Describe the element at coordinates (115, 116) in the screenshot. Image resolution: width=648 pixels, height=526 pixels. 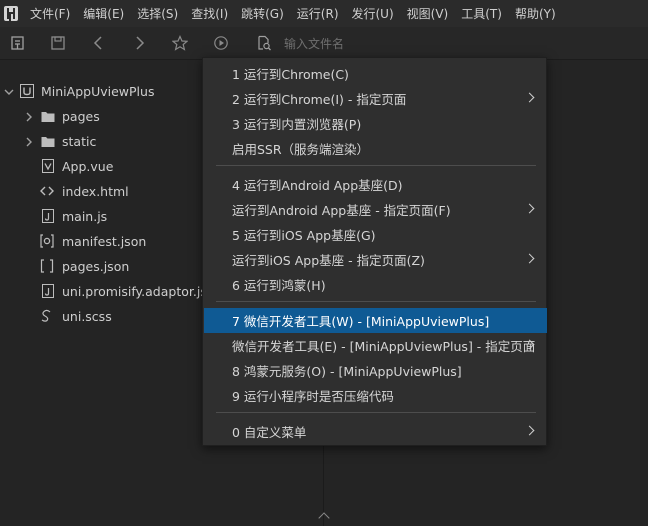
I see `tree-item-pages: pages` at that location.